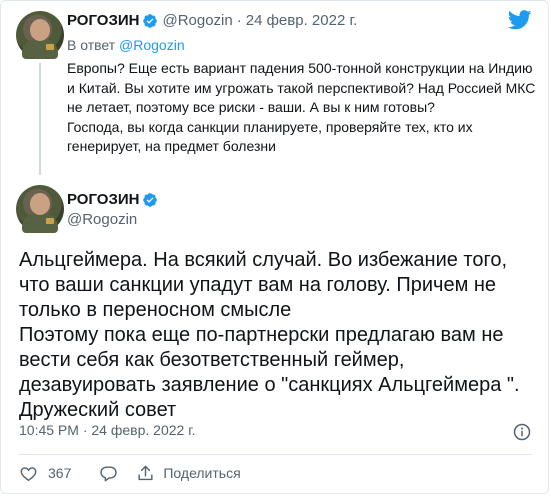 The image size is (551, 496). What do you see at coordinates (202, 473) in the screenshot?
I see `share-label: Поделиться` at bounding box center [202, 473].